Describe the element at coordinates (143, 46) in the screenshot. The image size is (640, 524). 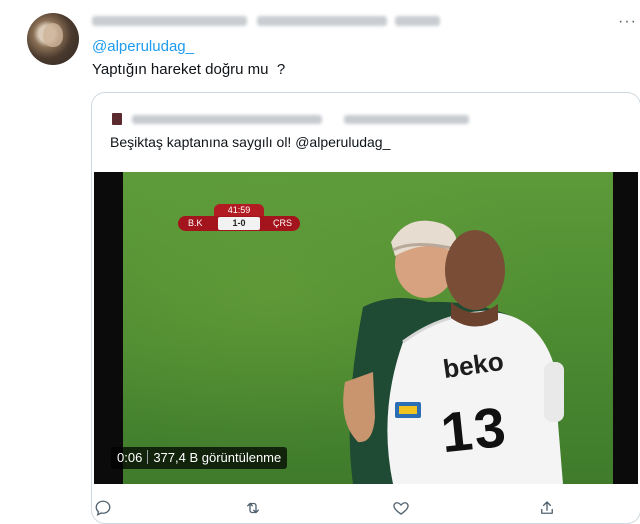
I see `reply-mention: @alperuludag_` at that location.